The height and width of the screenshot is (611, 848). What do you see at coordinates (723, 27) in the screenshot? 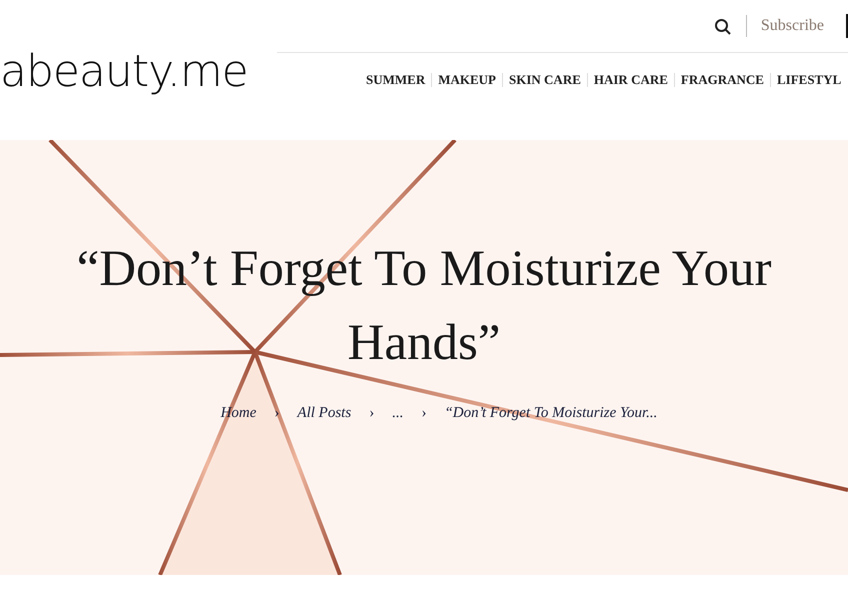
I see `search-icon` at bounding box center [723, 27].